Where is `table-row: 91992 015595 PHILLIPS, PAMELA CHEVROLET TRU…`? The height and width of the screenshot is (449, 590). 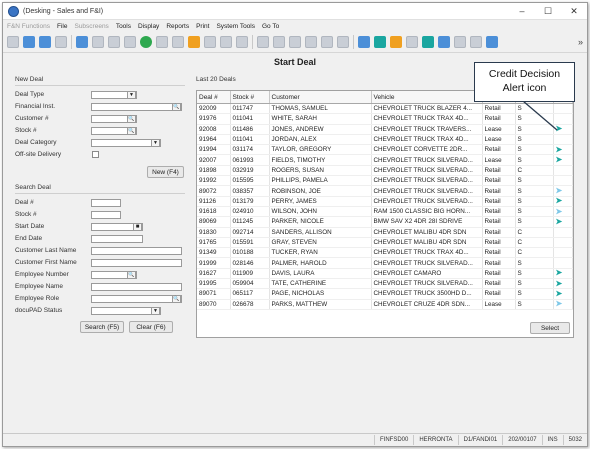
table-row: 91992 015595 PHILLIPS, PAMELA CHEVROLET TRU… is located at coordinates (385, 181).